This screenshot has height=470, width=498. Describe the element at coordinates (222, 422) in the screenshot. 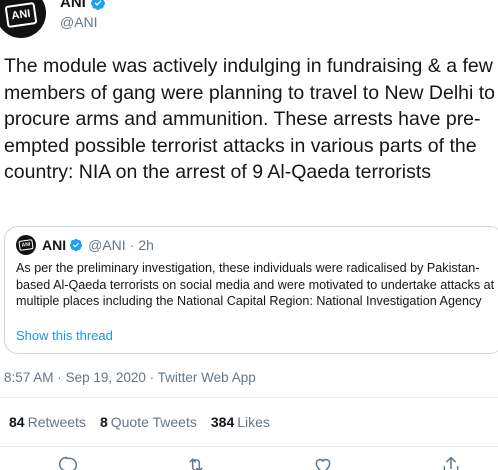

I see `likes-count: 384` at that location.